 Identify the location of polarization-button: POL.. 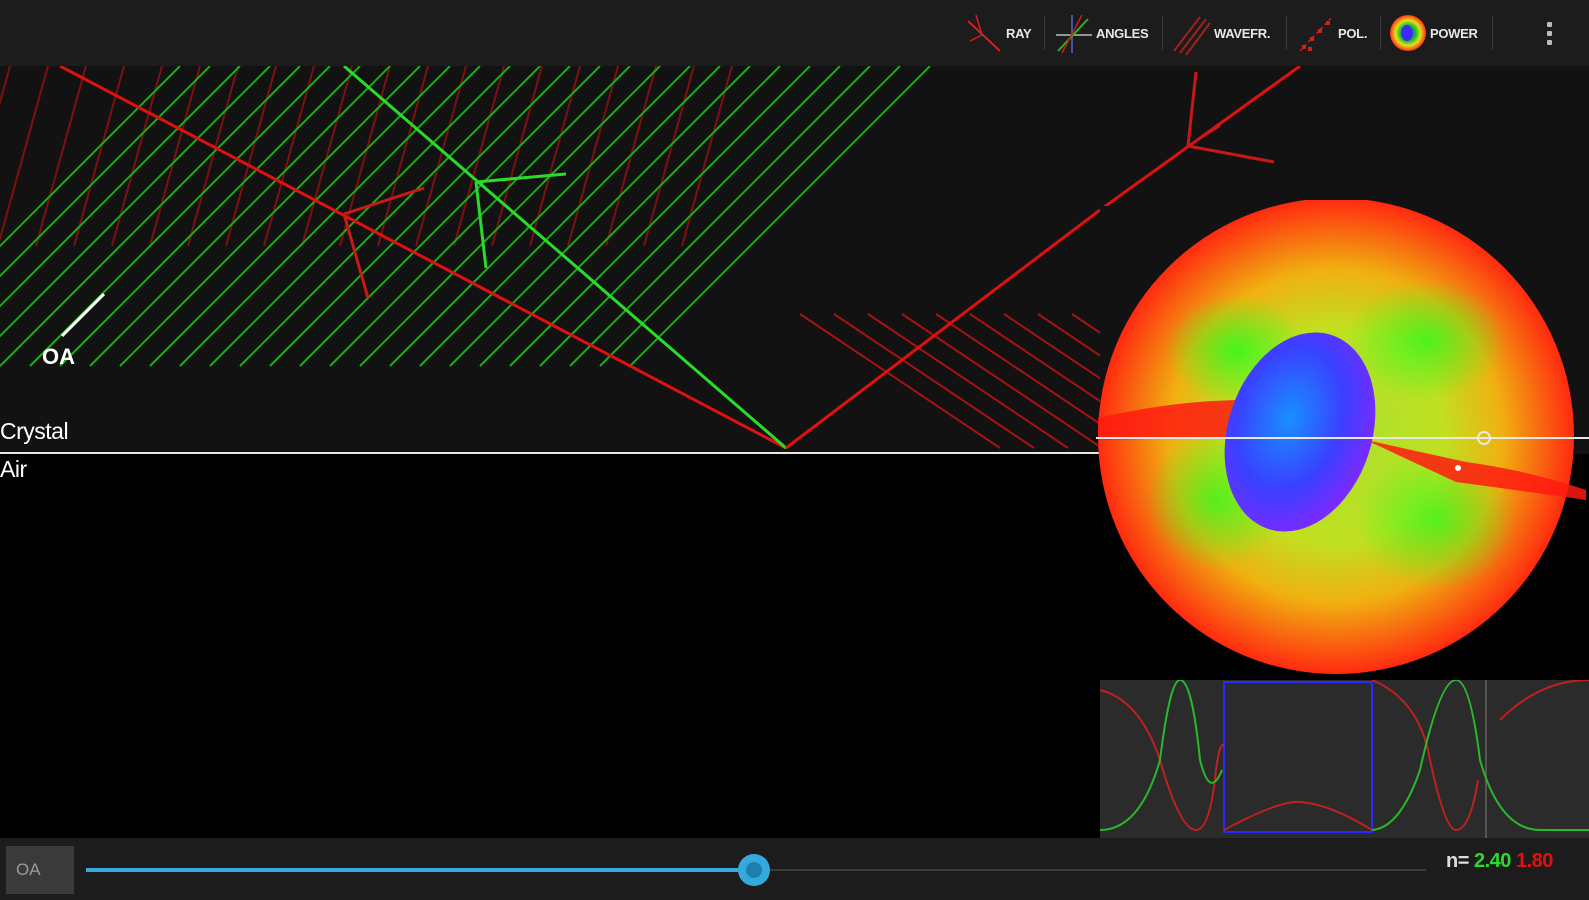
(1330, 33).